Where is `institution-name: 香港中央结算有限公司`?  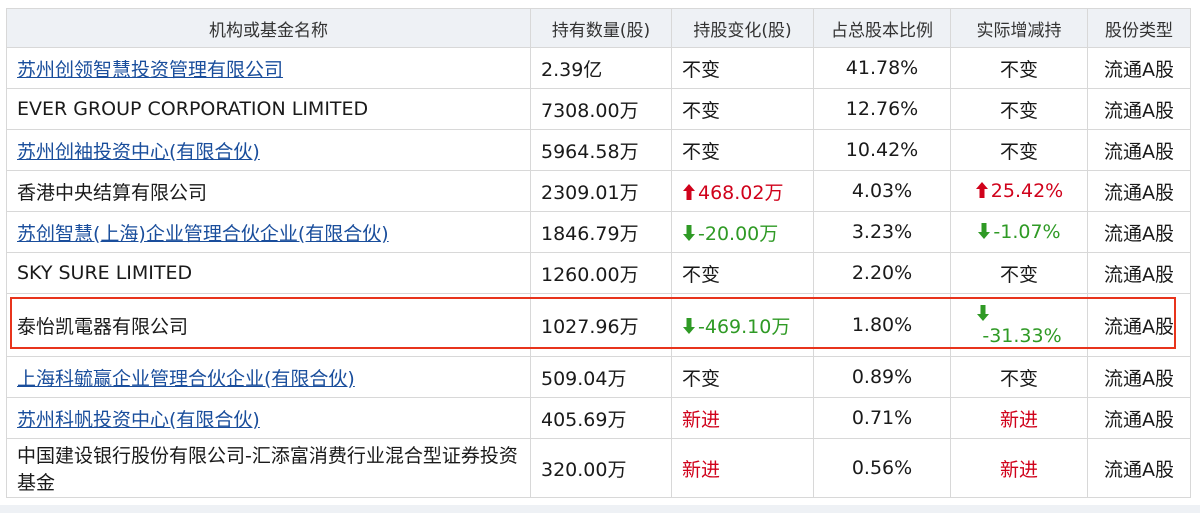
institution-name: 香港中央结算有限公司 is located at coordinates (112, 192).